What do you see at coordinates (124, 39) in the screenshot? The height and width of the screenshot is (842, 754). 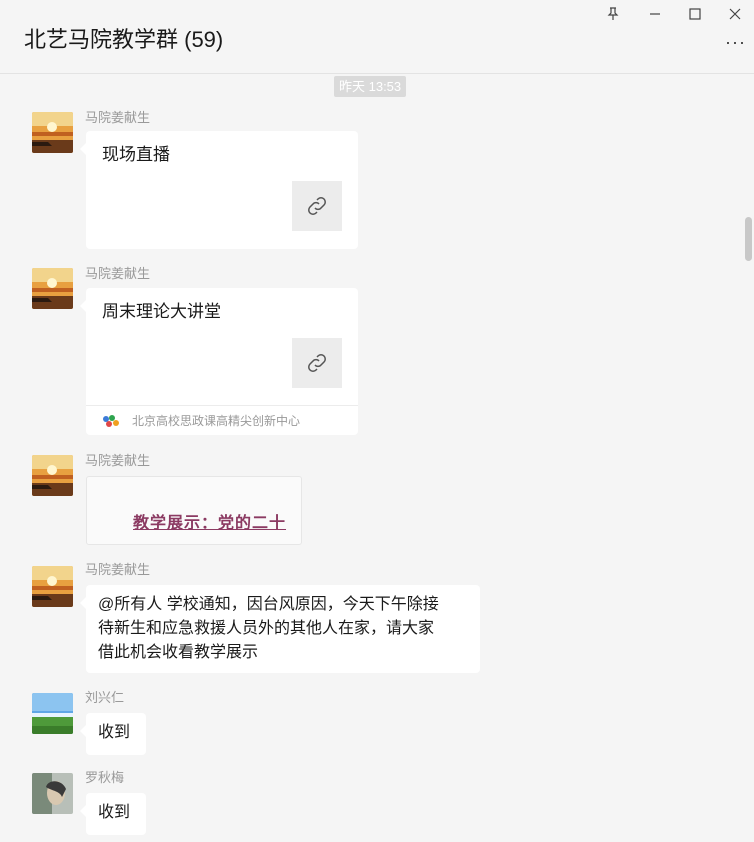 I see `chat-title: 北艺马院教学群 (59)` at bounding box center [124, 39].